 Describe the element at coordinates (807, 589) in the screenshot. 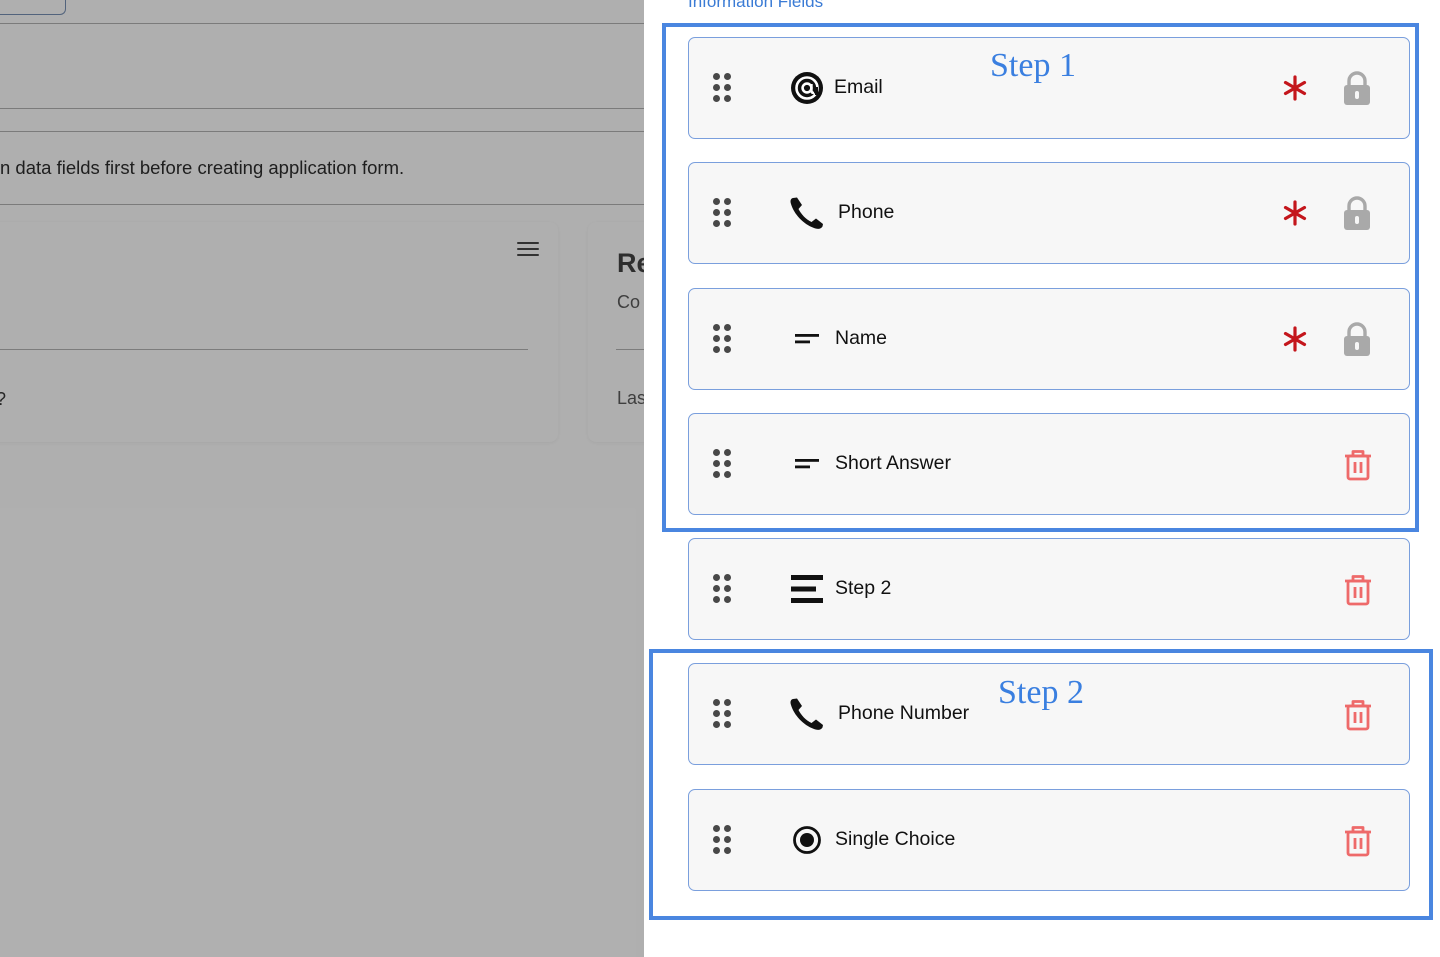

I see `step-divider-icon` at that location.